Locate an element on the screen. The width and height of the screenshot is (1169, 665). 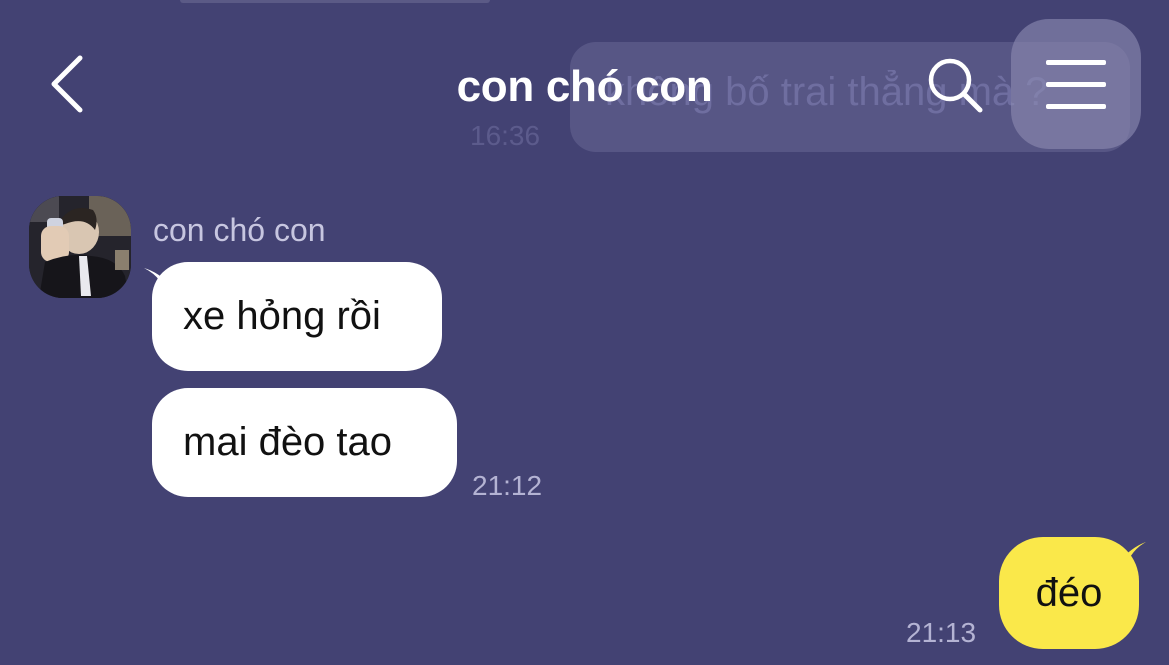
avatar is located at coordinates (80, 247).